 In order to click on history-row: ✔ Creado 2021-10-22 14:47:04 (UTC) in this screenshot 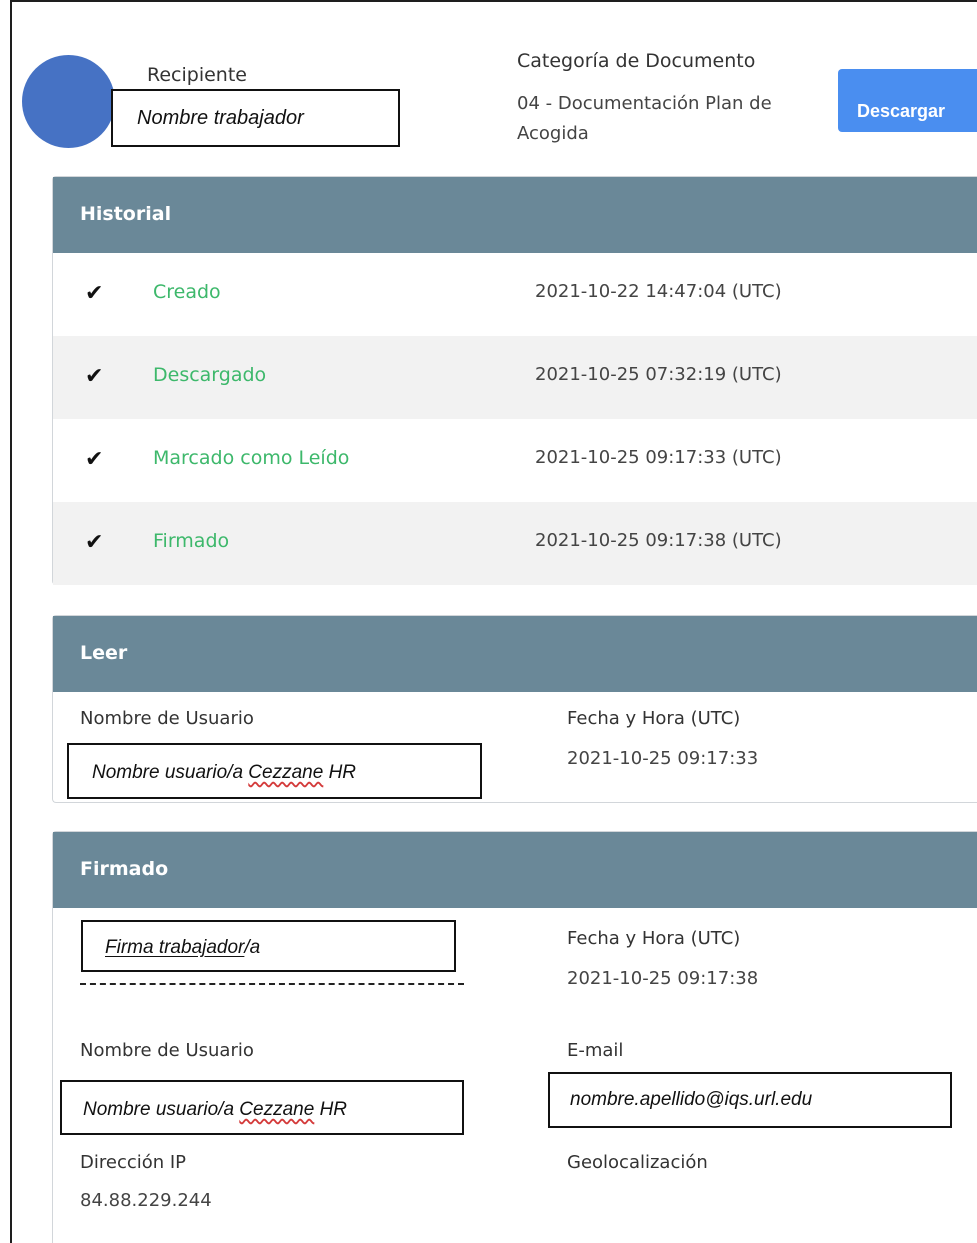, I will do `click(515, 294)`.